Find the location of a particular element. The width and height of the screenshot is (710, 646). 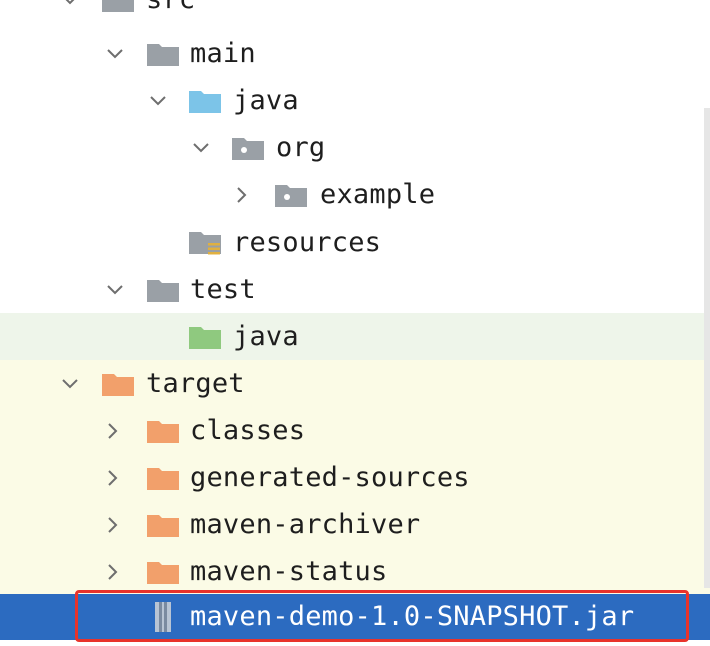

tree-row-target: target is located at coordinates (355, 383).